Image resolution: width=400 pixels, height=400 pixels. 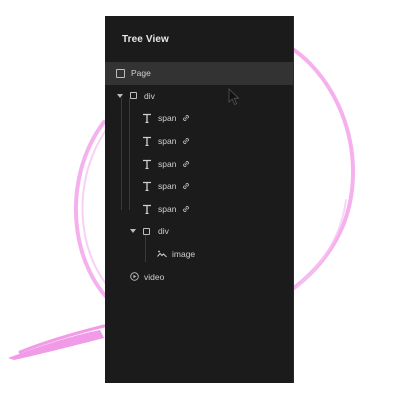 I want to click on mouse-cursor-icon, so click(x=234, y=97).